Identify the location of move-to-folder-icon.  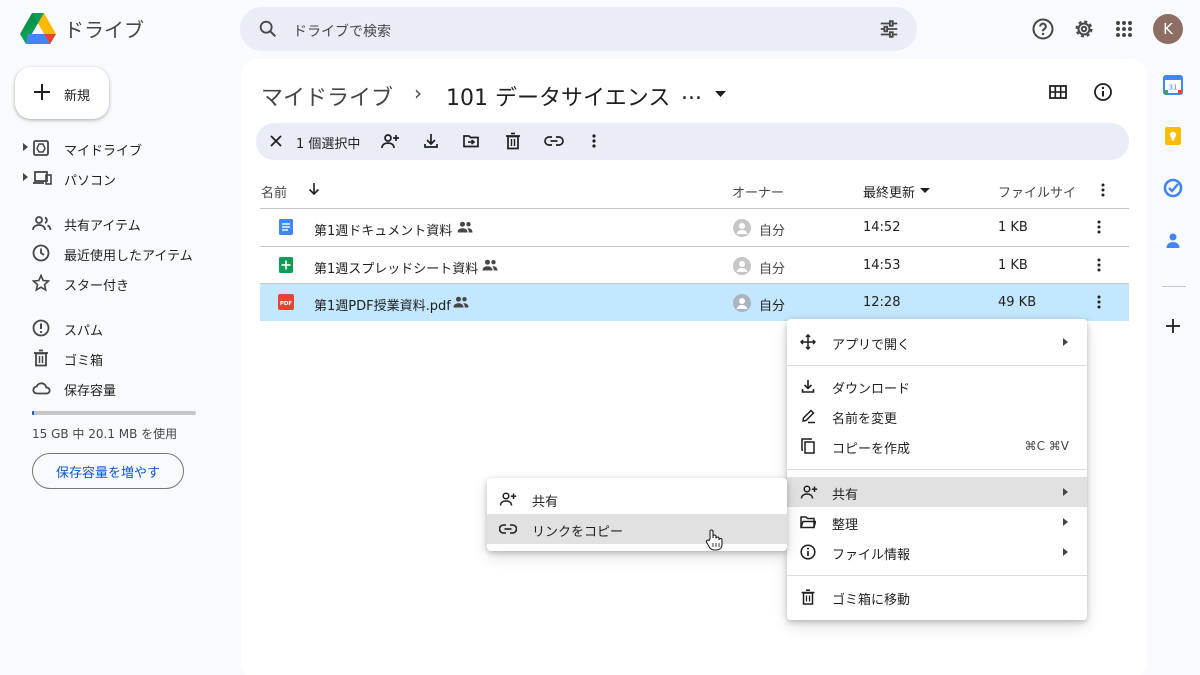
(471, 141).